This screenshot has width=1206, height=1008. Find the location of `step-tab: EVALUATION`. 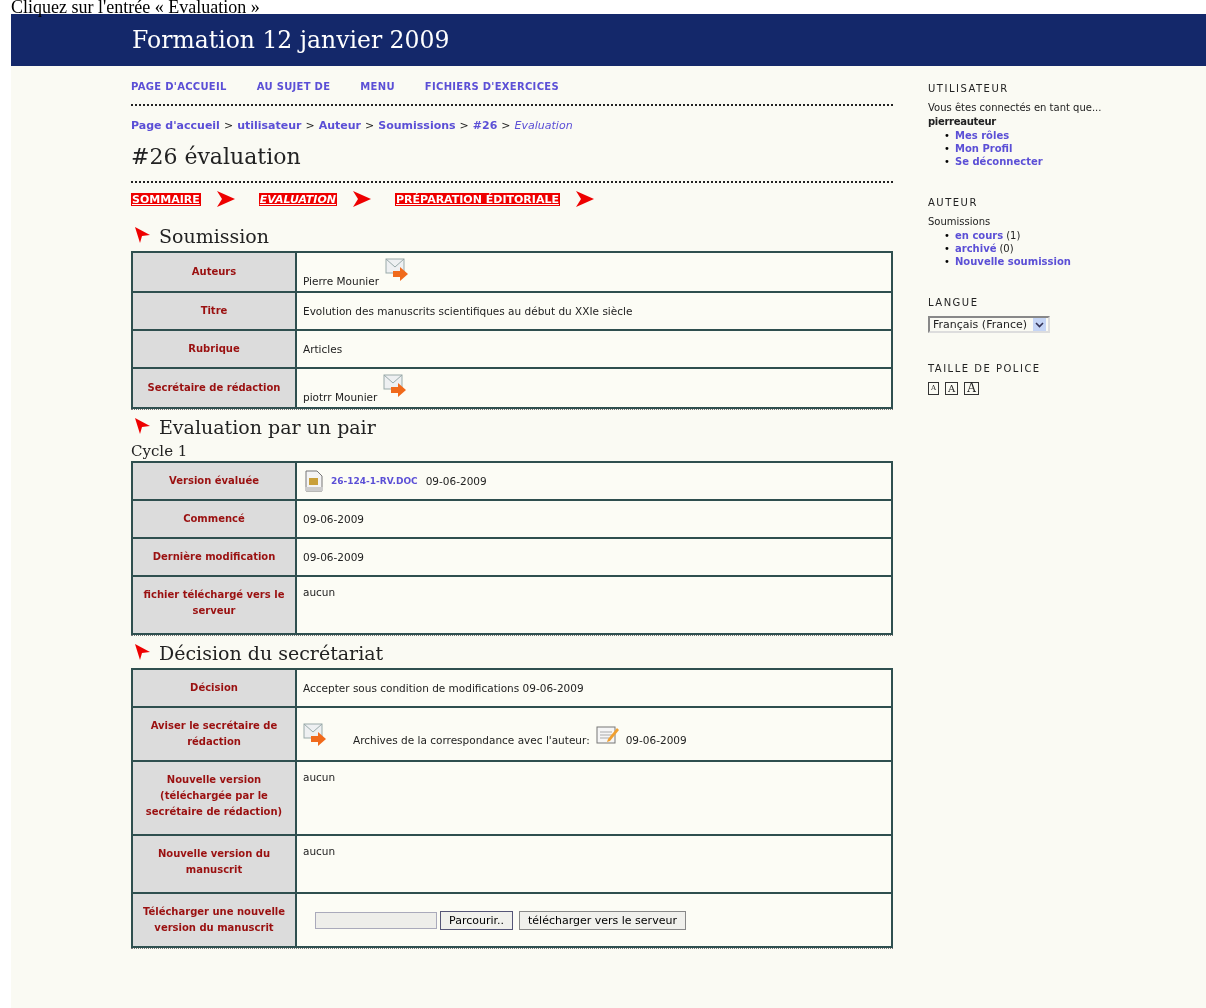

step-tab: EVALUATION is located at coordinates (298, 199).